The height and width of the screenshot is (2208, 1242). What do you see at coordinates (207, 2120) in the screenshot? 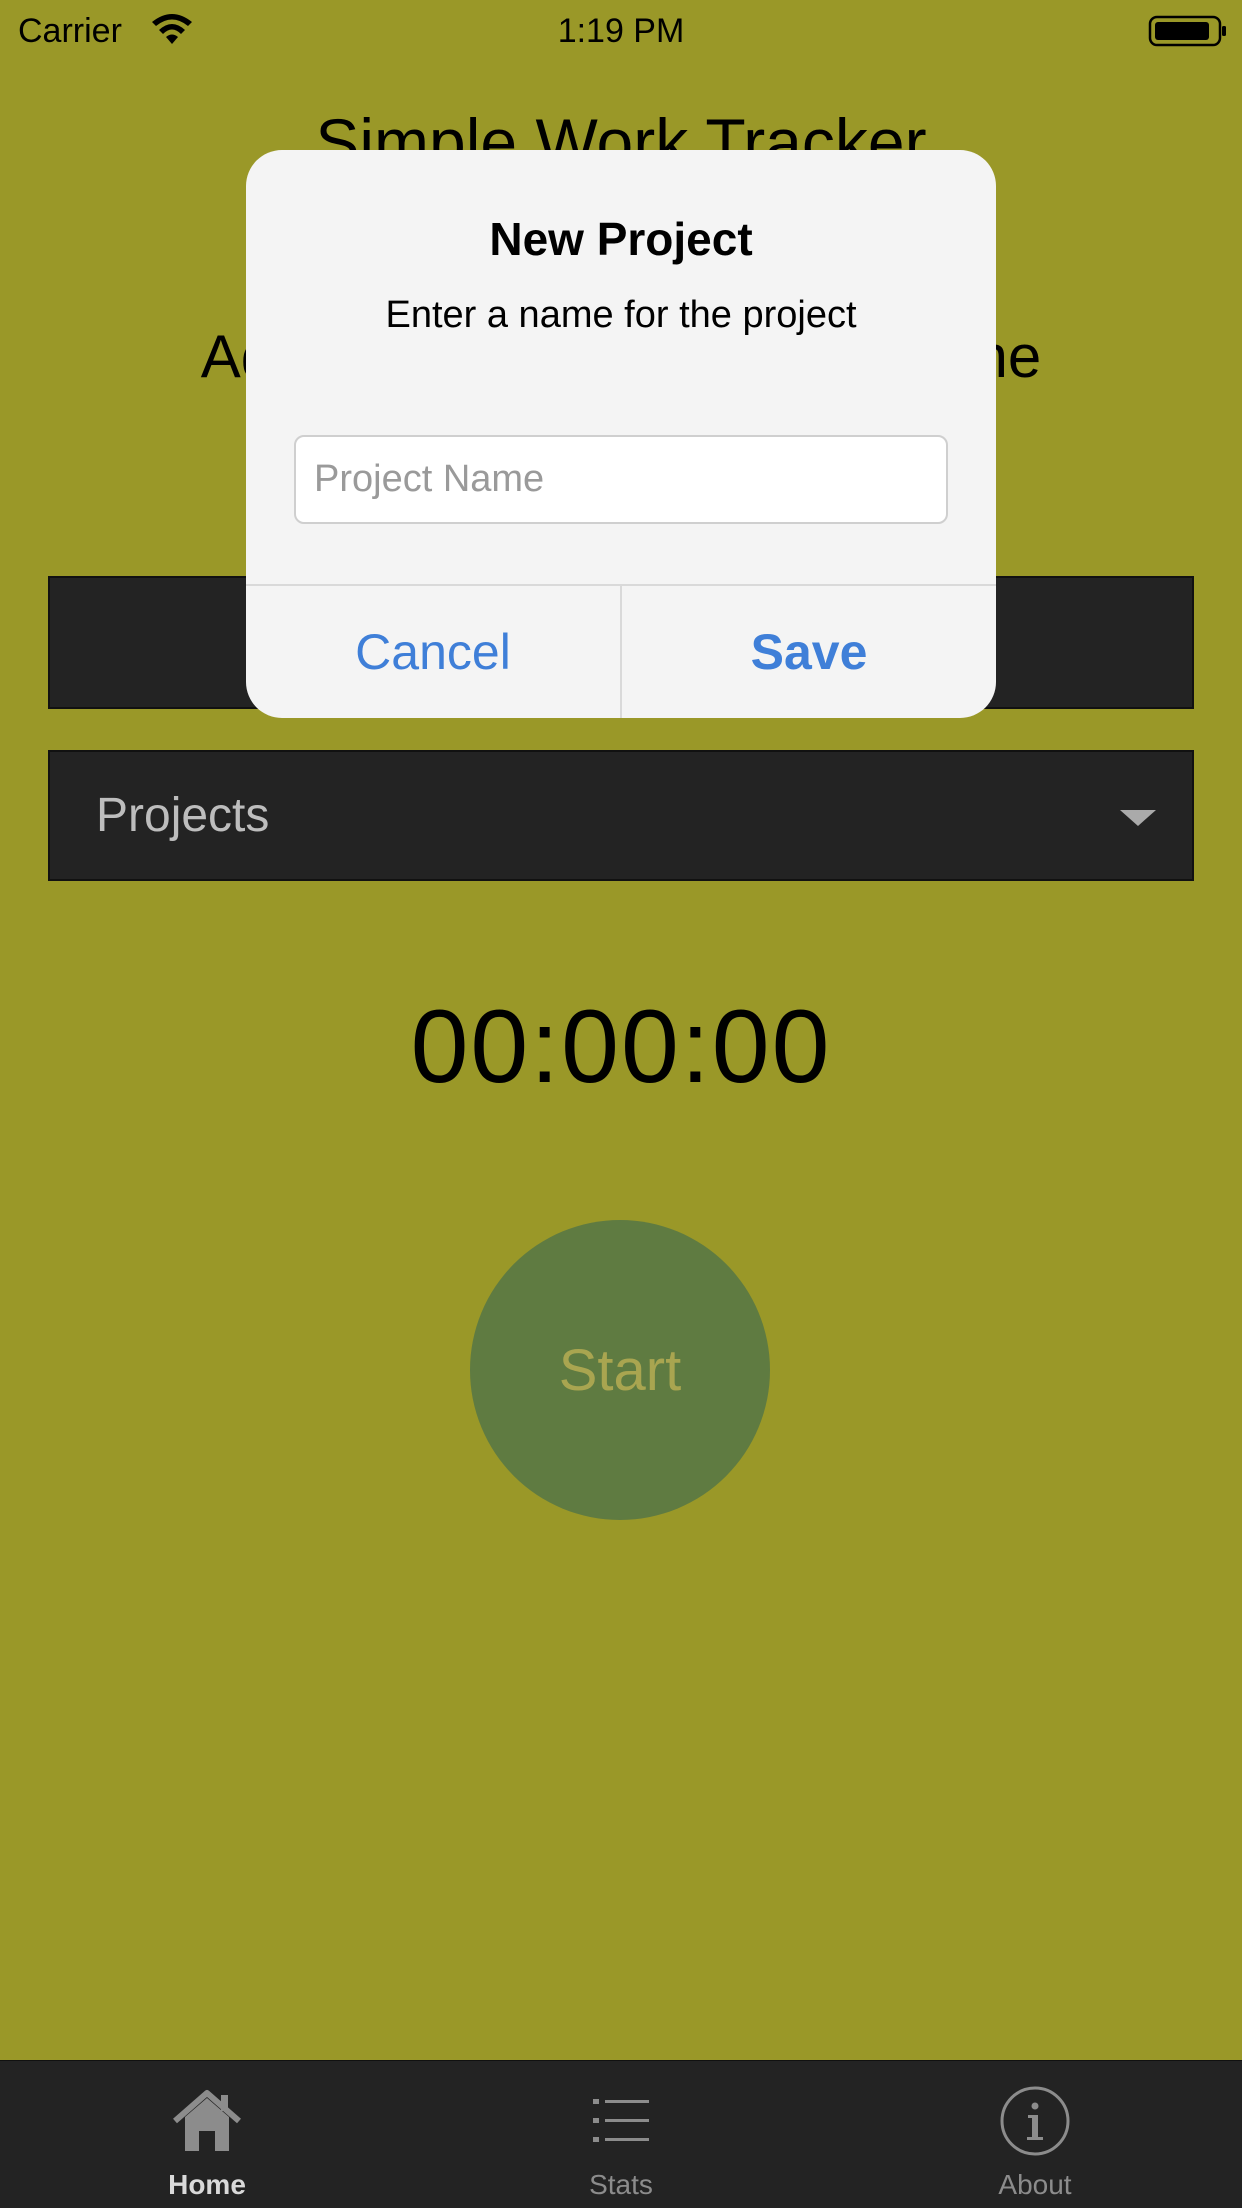
I see `home-icon` at bounding box center [207, 2120].